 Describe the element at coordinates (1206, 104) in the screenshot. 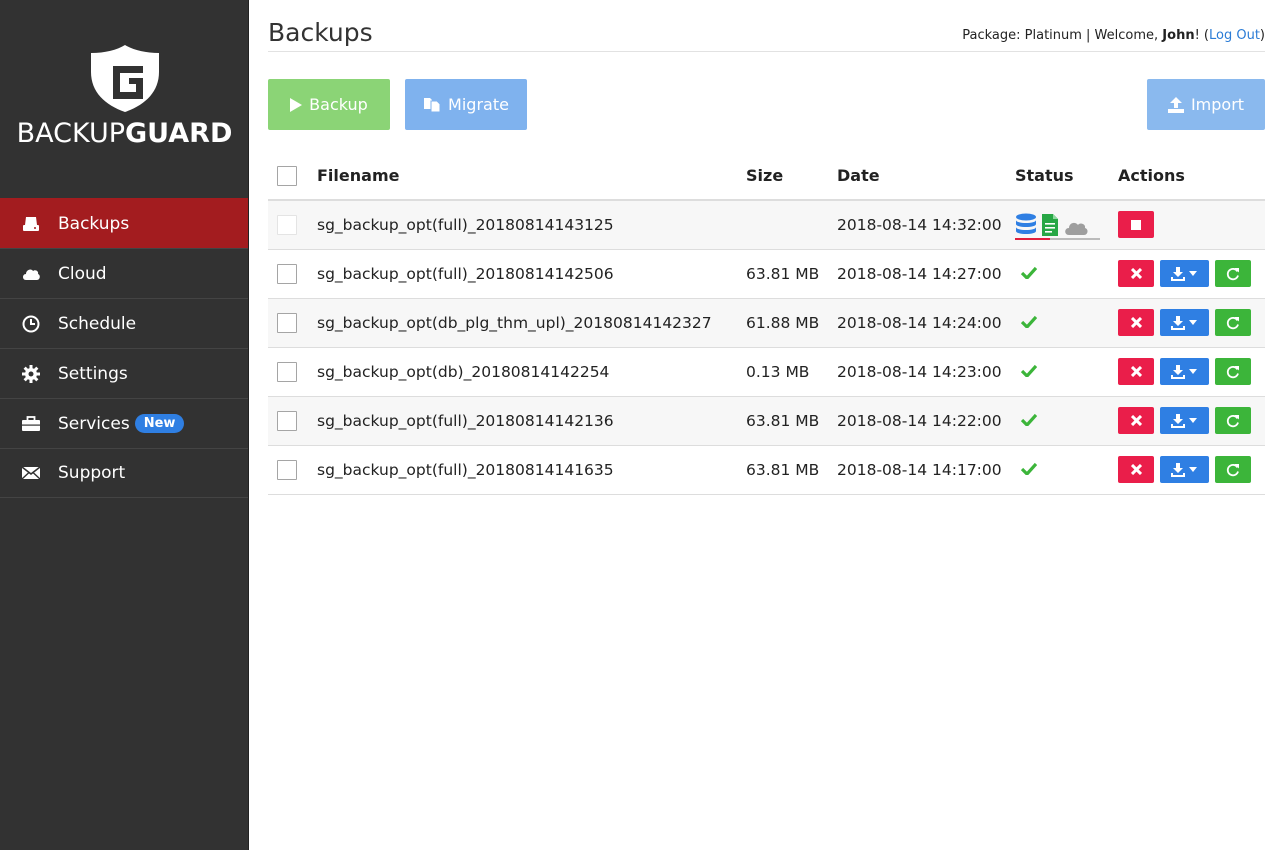

I see `import-button: Import` at that location.